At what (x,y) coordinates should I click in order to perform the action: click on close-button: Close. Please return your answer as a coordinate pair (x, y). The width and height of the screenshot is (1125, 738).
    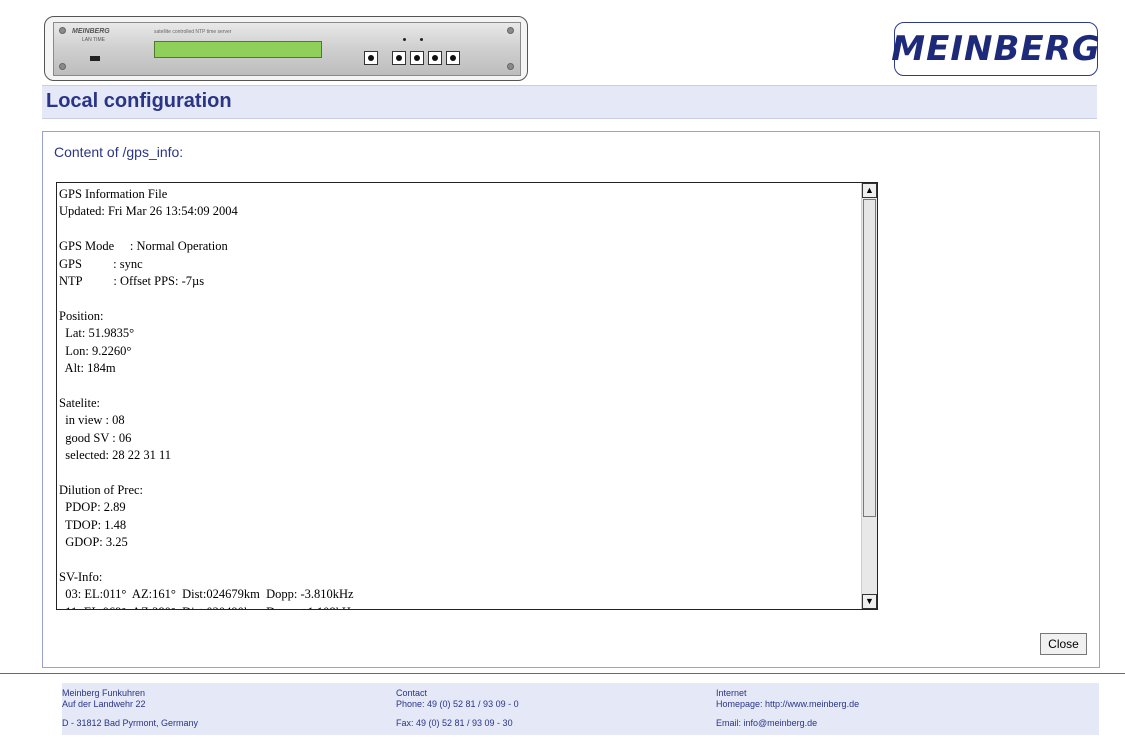
    Looking at the image, I should click on (1063, 644).